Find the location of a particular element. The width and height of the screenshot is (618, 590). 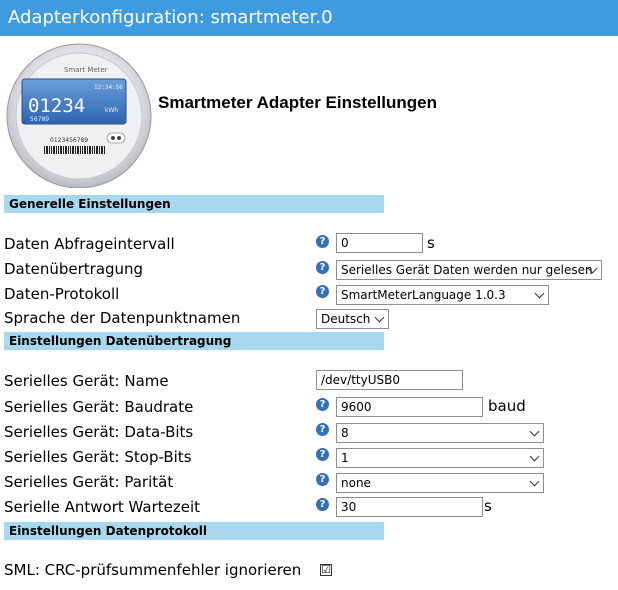

page-title: Smartmeter Adapter Einstellungen is located at coordinates (297, 102).